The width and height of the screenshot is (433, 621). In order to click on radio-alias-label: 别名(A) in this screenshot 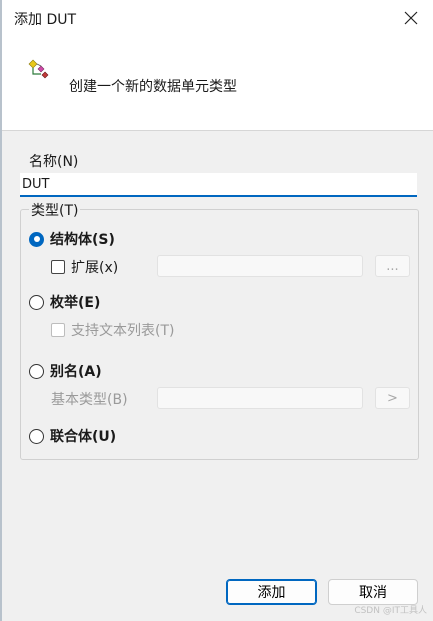, I will do `click(76, 372)`.